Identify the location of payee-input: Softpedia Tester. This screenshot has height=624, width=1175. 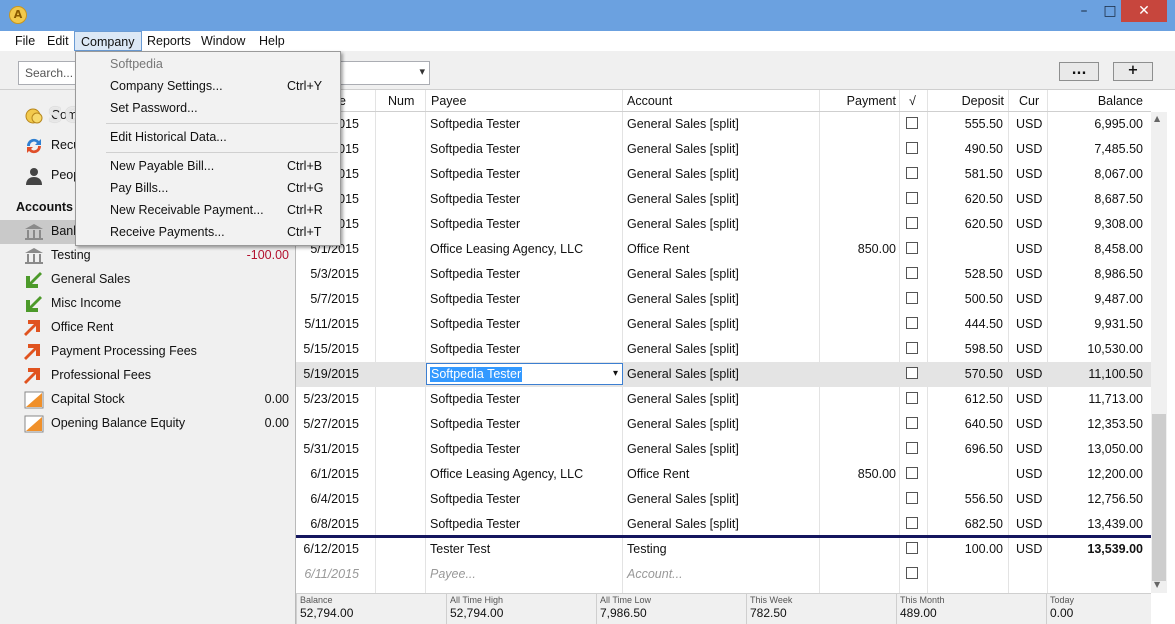
(476, 374).